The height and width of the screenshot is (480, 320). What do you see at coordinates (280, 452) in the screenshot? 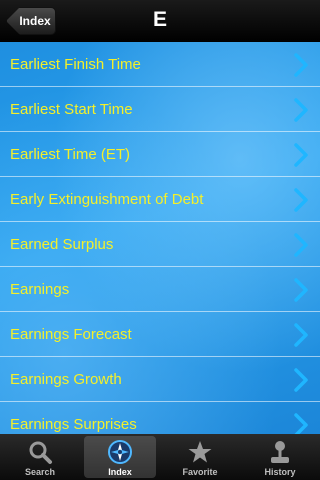
I see `joystick-icon` at bounding box center [280, 452].